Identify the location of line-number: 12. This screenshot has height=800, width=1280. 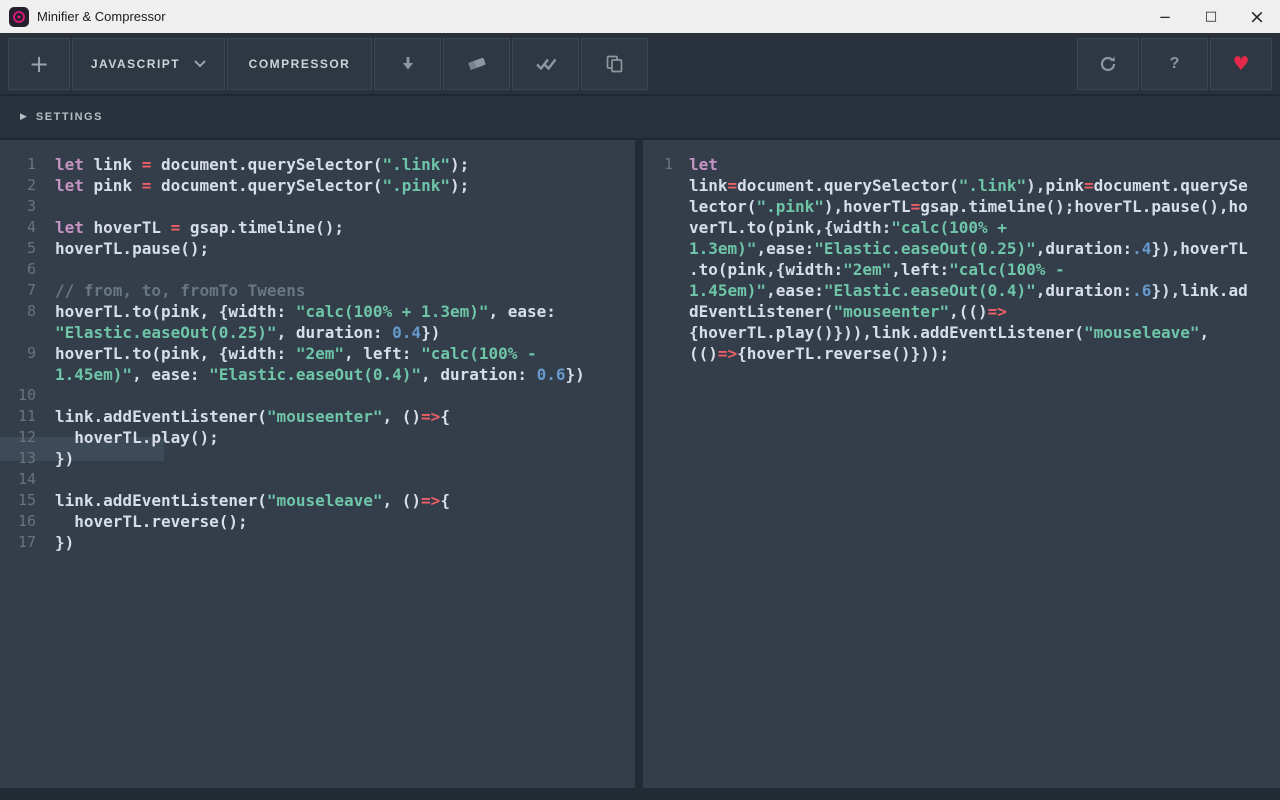
(26, 437).